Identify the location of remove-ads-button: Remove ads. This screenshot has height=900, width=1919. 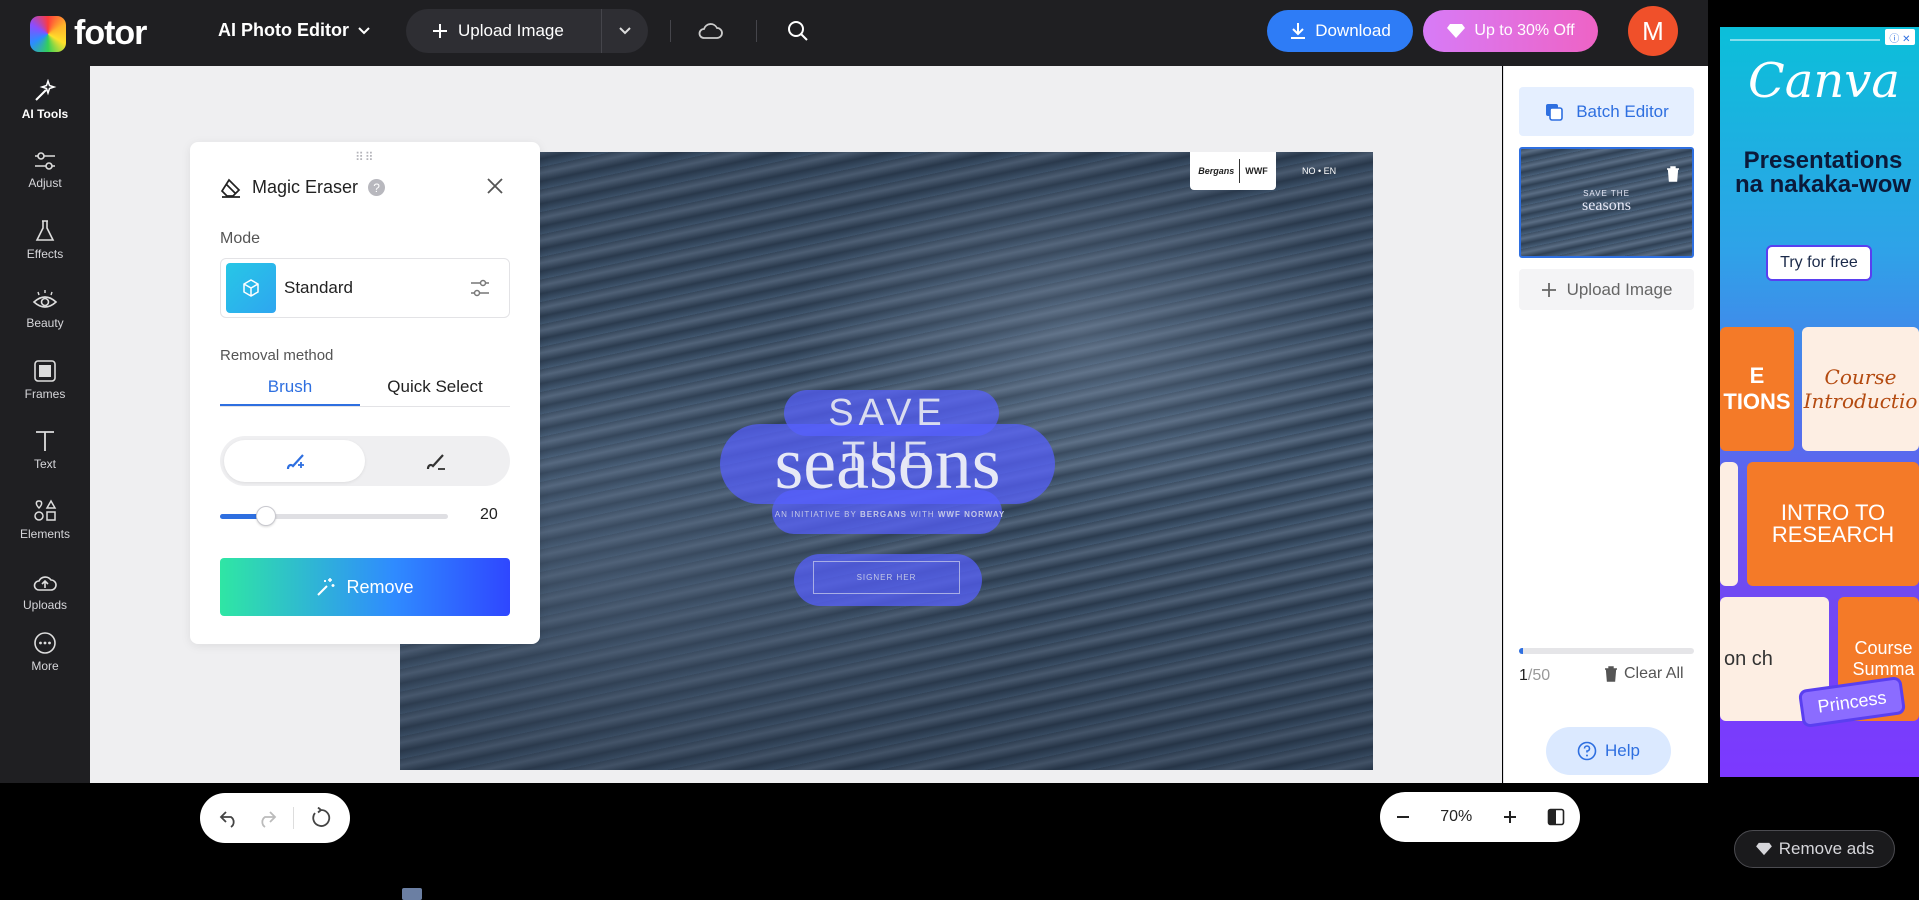
(1814, 849).